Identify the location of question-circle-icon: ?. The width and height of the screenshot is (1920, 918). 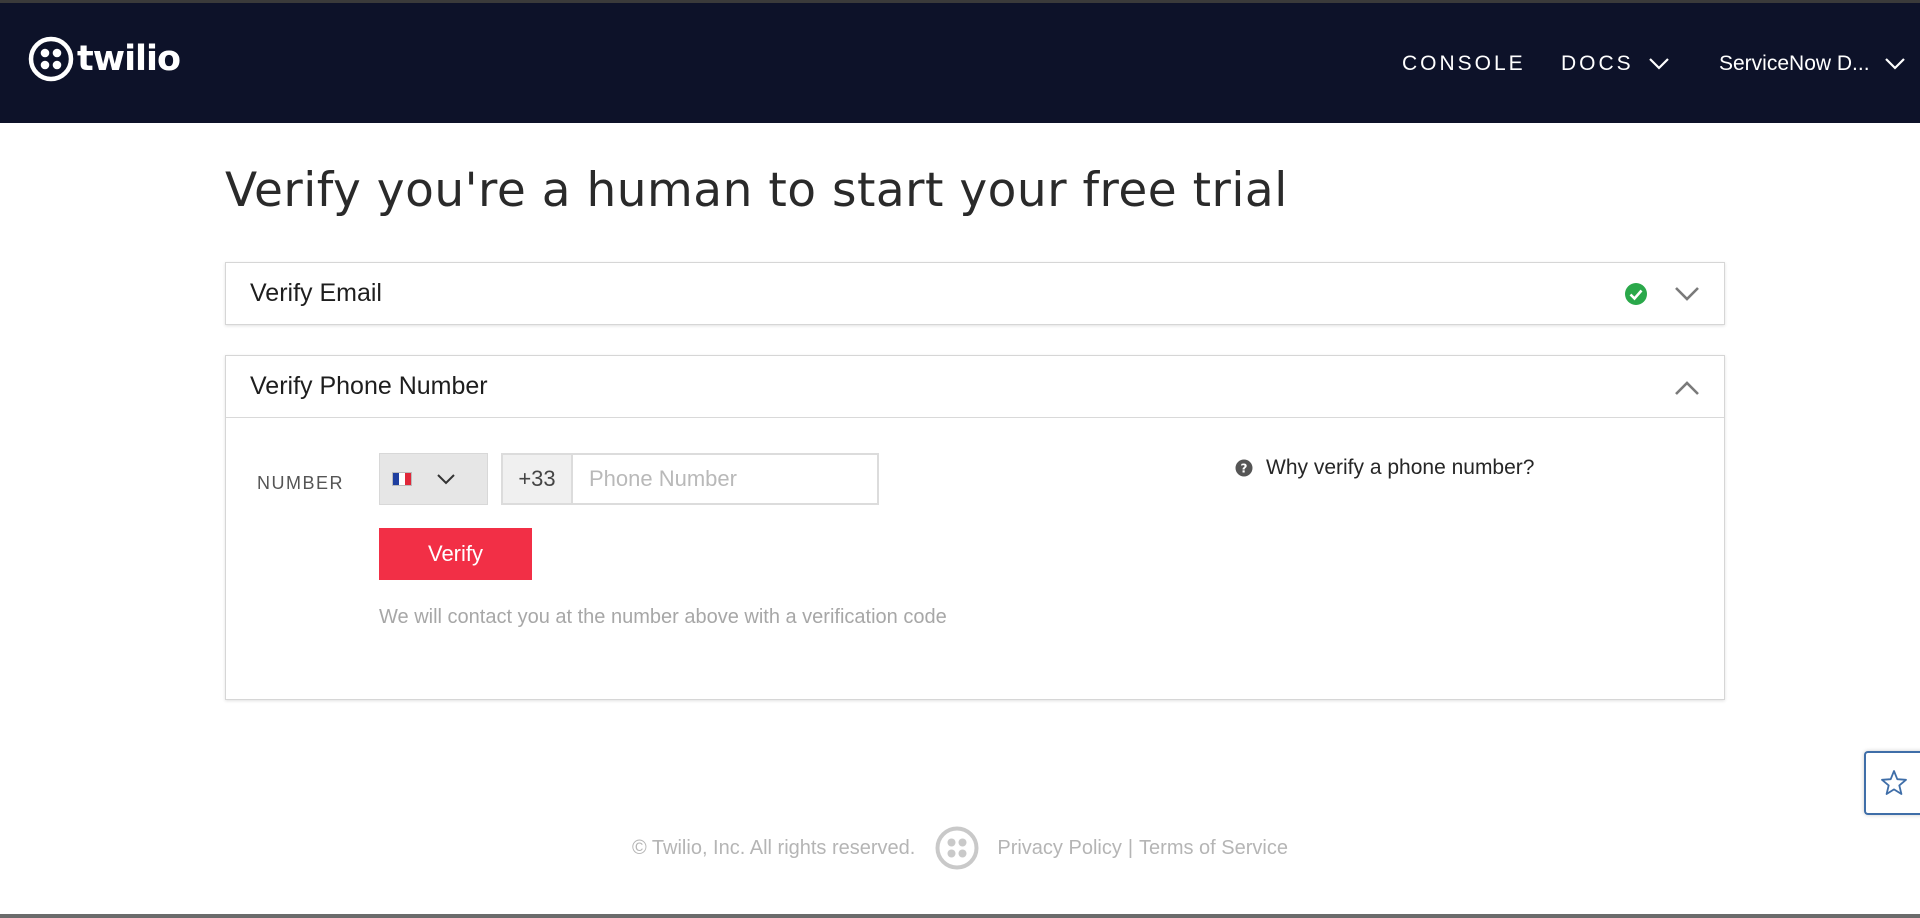
(1244, 468).